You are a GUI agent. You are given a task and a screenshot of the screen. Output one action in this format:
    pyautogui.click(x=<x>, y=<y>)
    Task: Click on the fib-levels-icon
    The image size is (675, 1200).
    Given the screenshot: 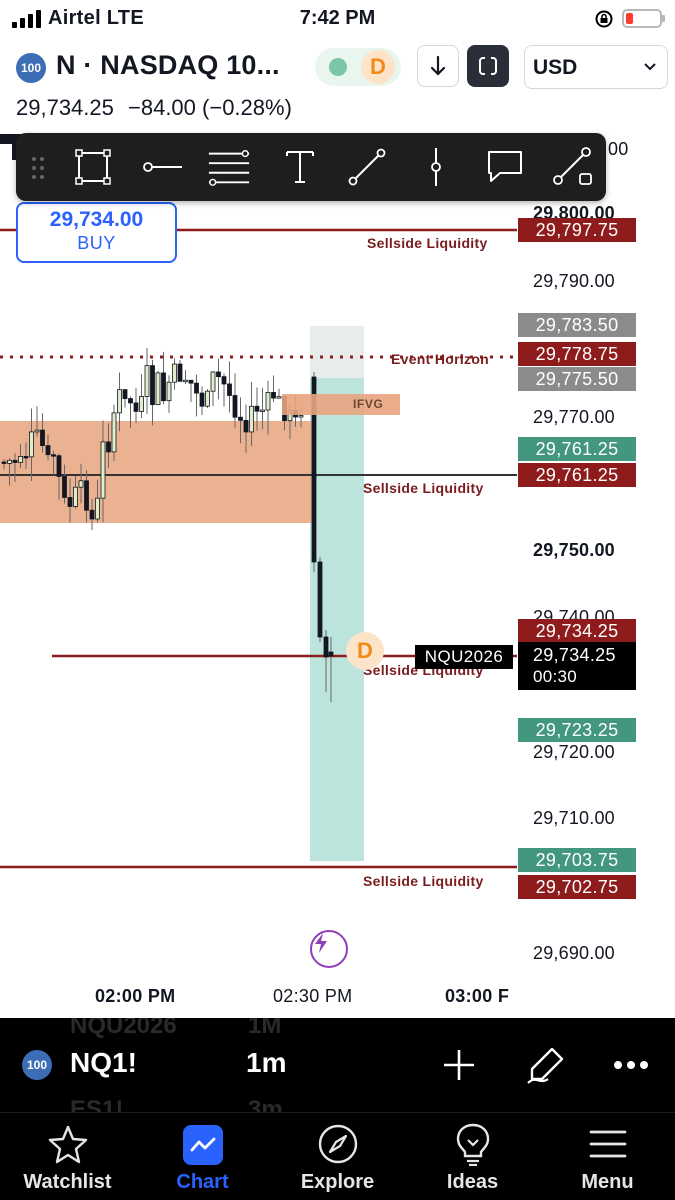 What is the action you would take?
    pyautogui.click(x=229, y=168)
    